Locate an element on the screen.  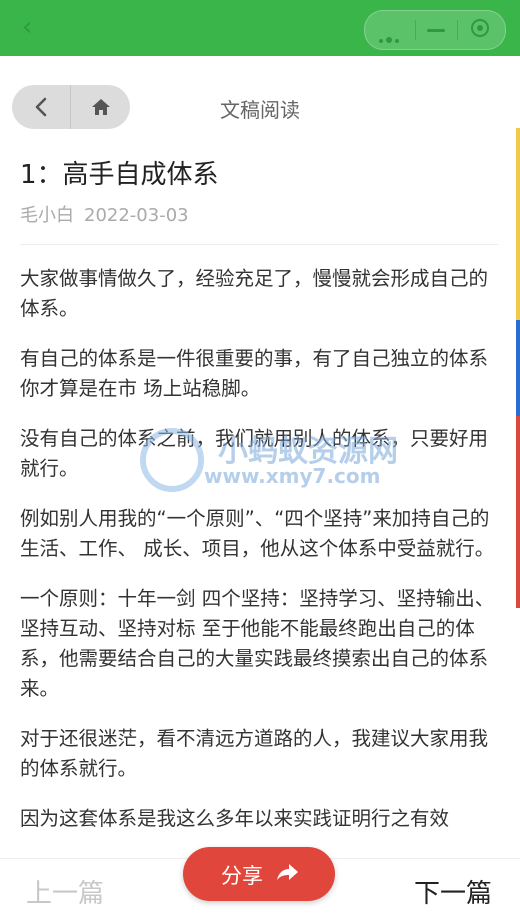
more-dots-icon is located at coordinates (392, 35).